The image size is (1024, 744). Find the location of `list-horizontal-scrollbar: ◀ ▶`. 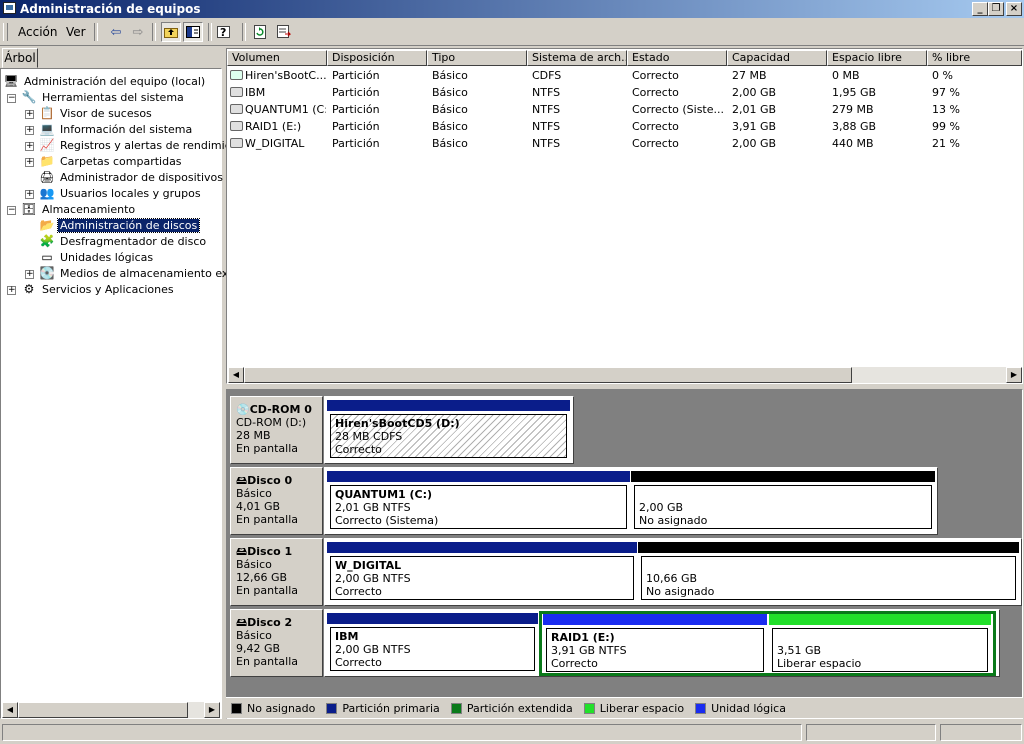

list-horizontal-scrollbar: ◀ ▶ is located at coordinates (625, 375).